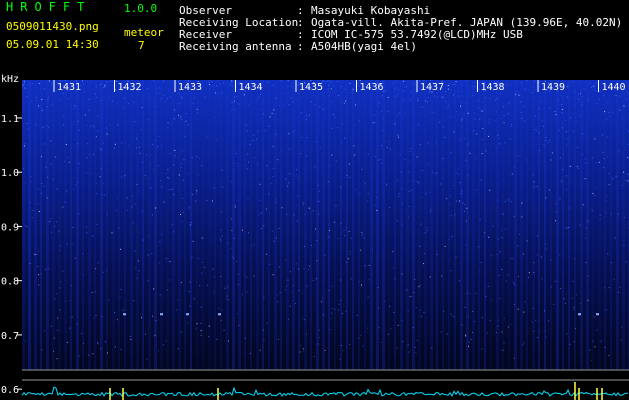  I want to click on info-value: A504HB(yagi 4el), so click(364, 46).